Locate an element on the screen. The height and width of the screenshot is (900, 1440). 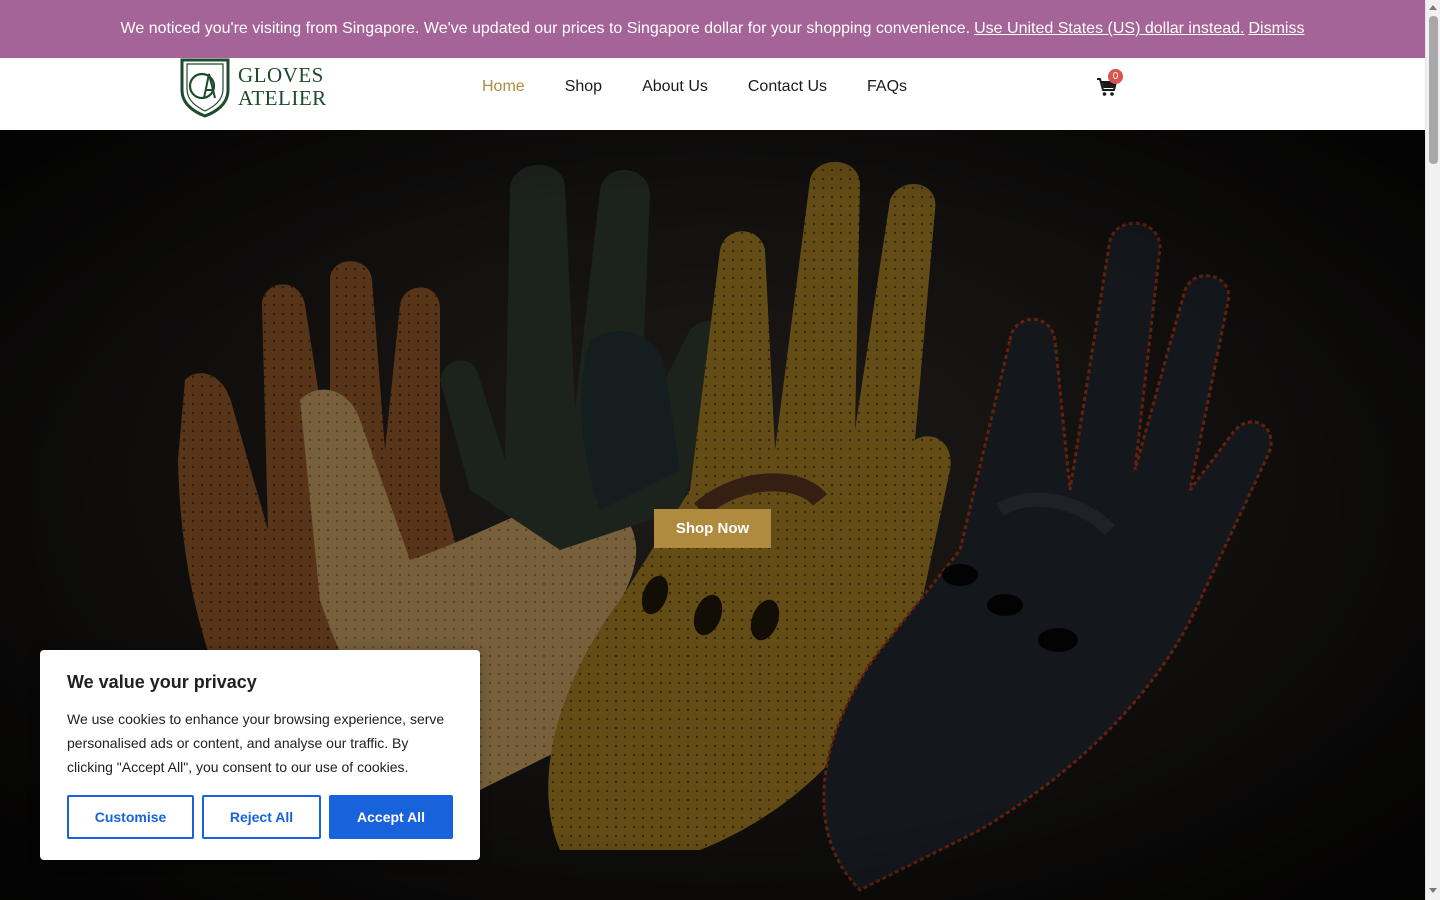
cookie-button-group: Customise Reject All Accept All is located at coordinates (260, 817).